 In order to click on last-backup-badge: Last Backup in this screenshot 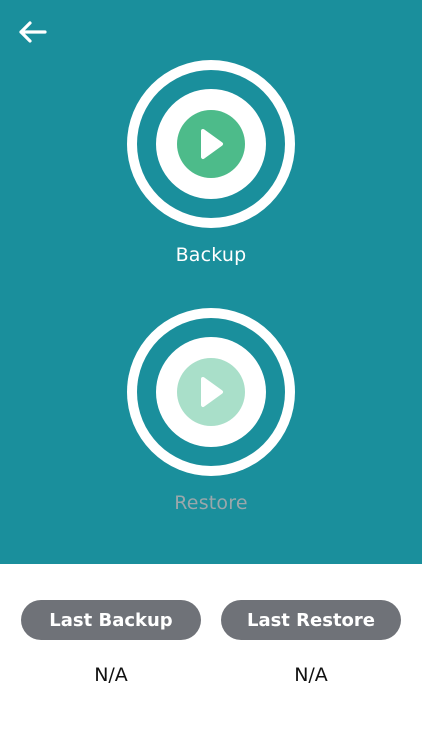, I will do `click(111, 620)`.